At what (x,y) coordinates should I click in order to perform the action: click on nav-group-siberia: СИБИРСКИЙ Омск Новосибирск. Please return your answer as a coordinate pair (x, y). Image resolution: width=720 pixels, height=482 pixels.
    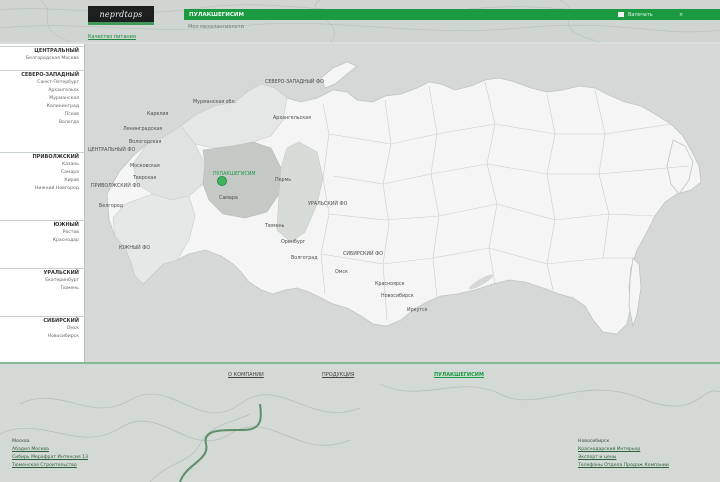
    Looking at the image, I should click on (42, 328).